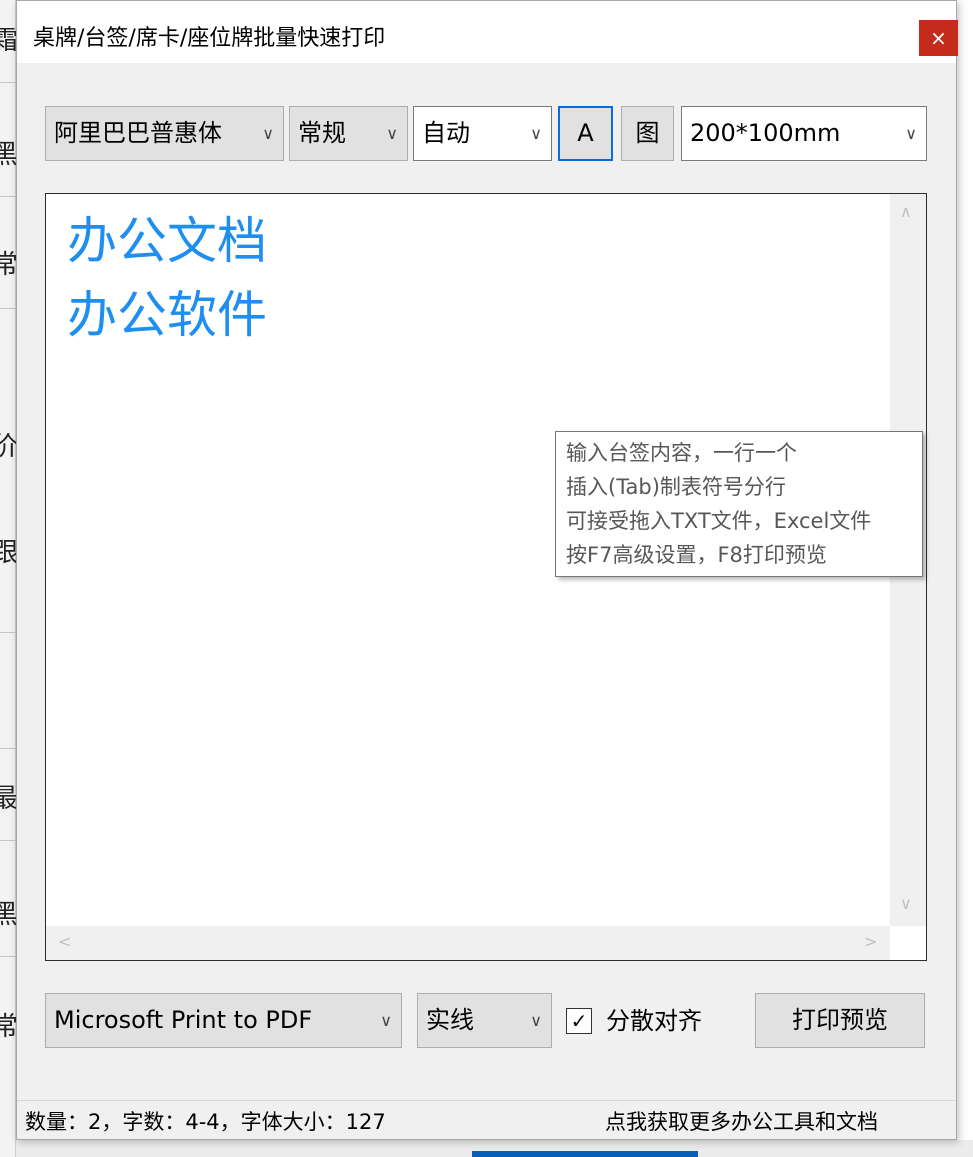 This screenshot has width=973, height=1157. I want to click on image-button-label: 图, so click(647, 133).